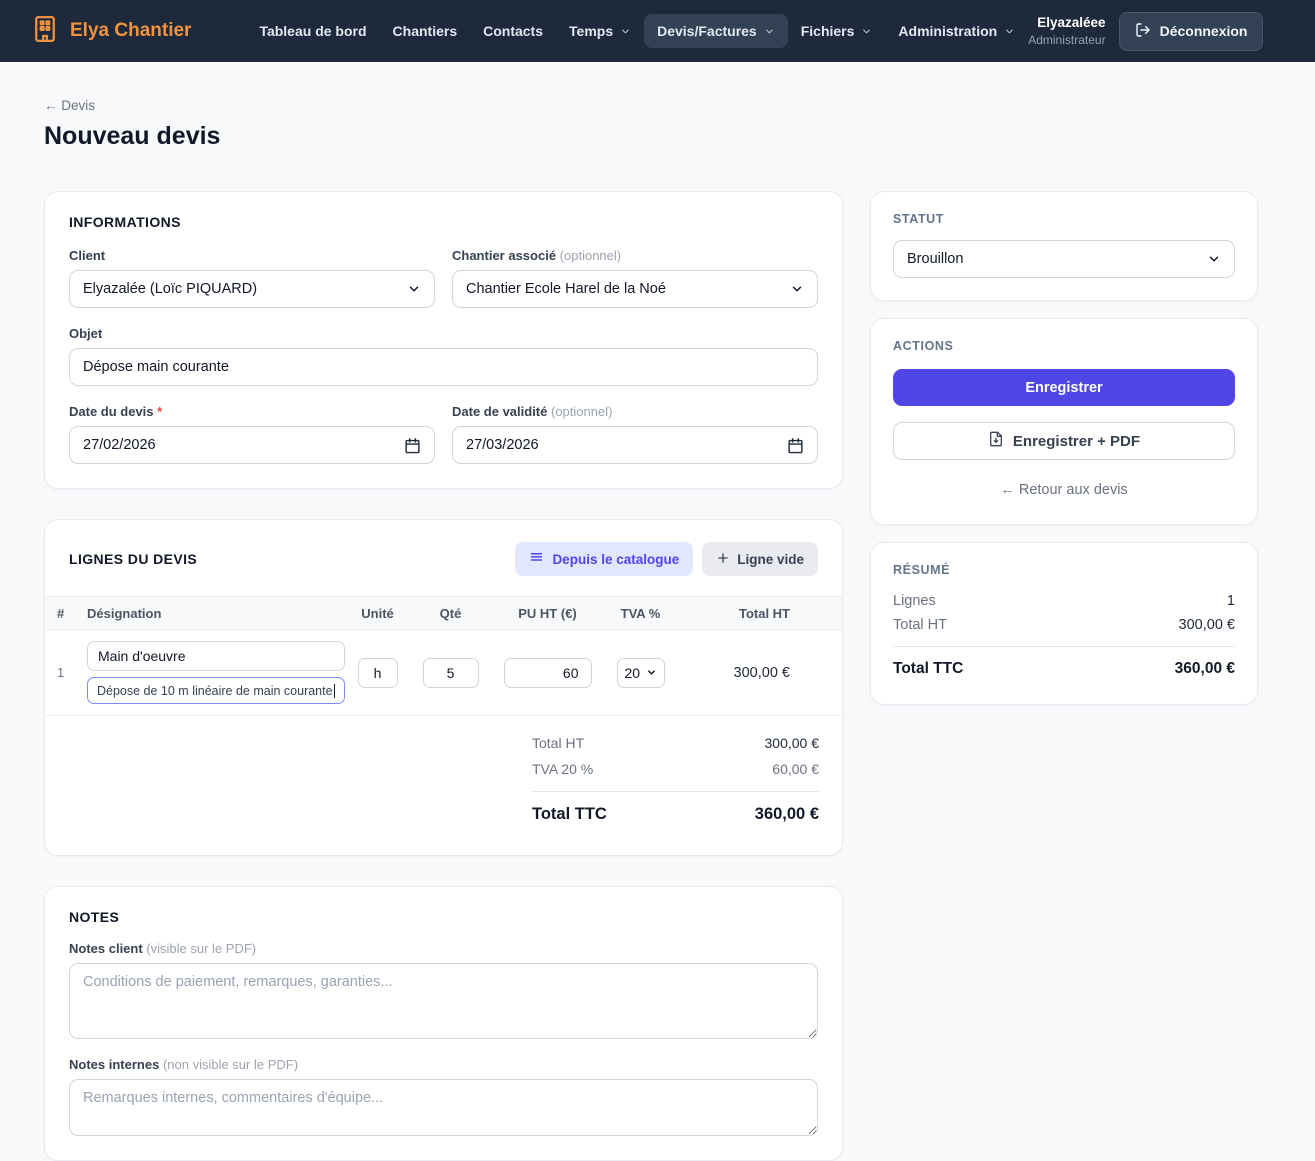  What do you see at coordinates (443, 1107) in the screenshot?
I see `notes-internes-textarea` at bounding box center [443, 1107].